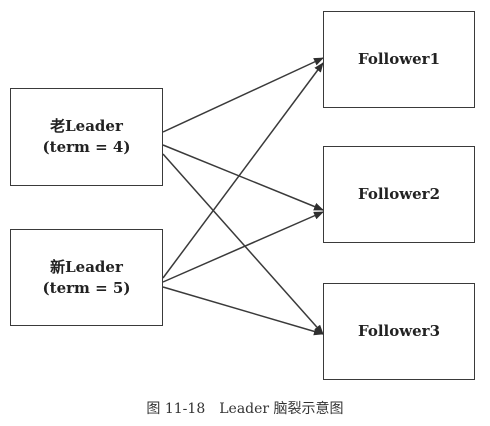 The width and height of the screenshot is (490, 426). Describe the element at coordinates (86, 287) in the screenshot. I see `new-leader-term: (term = 5)` at that location.